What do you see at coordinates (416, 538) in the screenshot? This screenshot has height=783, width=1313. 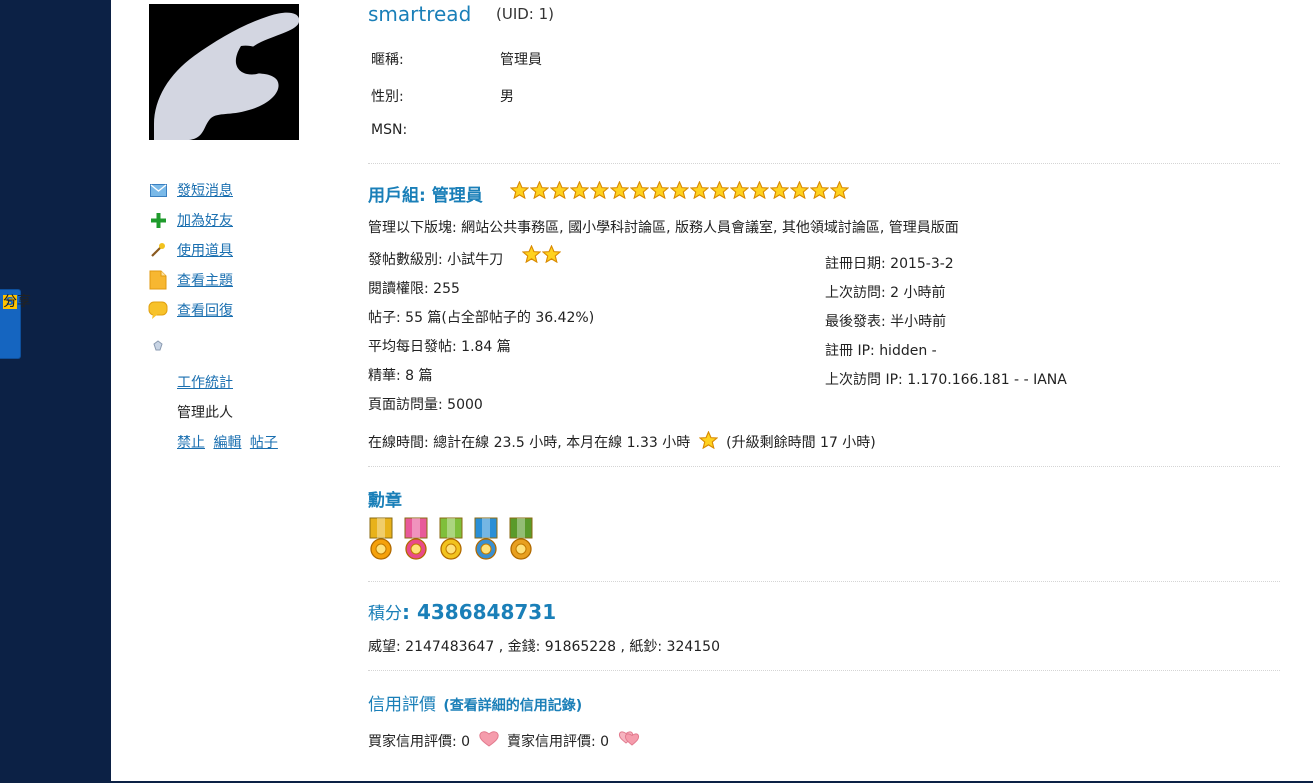 I see `flower-medal-icon` at bounding box center [416, 538].